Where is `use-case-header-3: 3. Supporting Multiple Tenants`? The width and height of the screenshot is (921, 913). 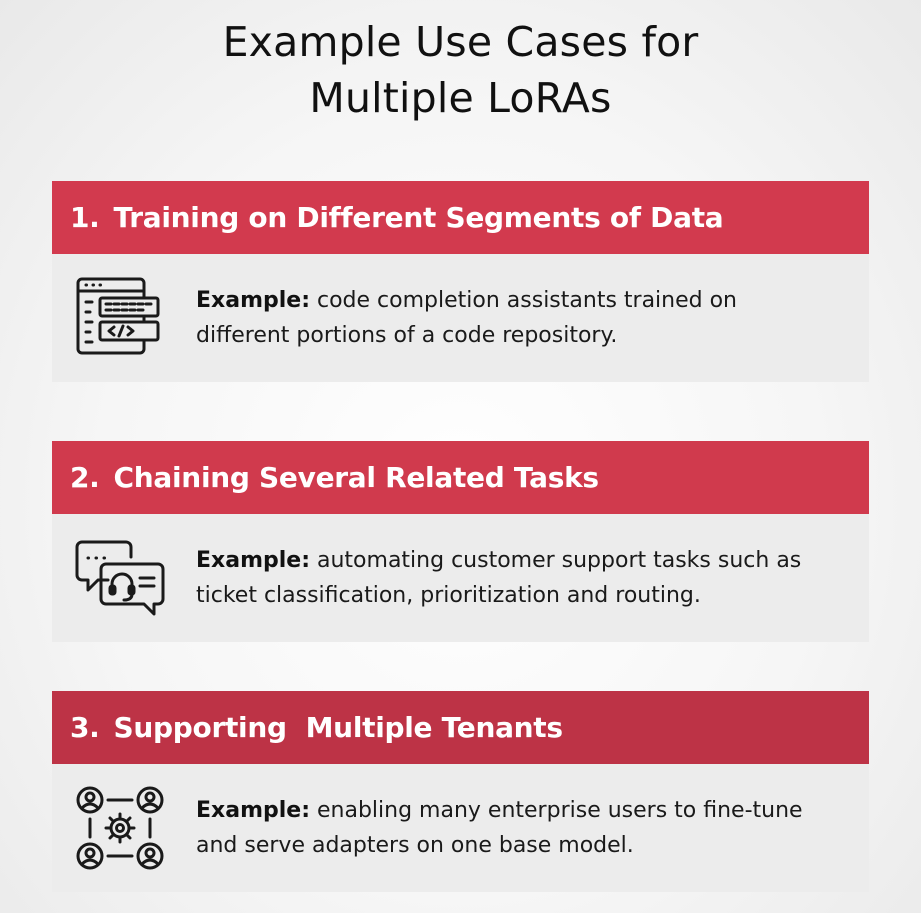
use-case-header-3: 3. Supporting Multiple Tenants is located at coordinates (460, 727).